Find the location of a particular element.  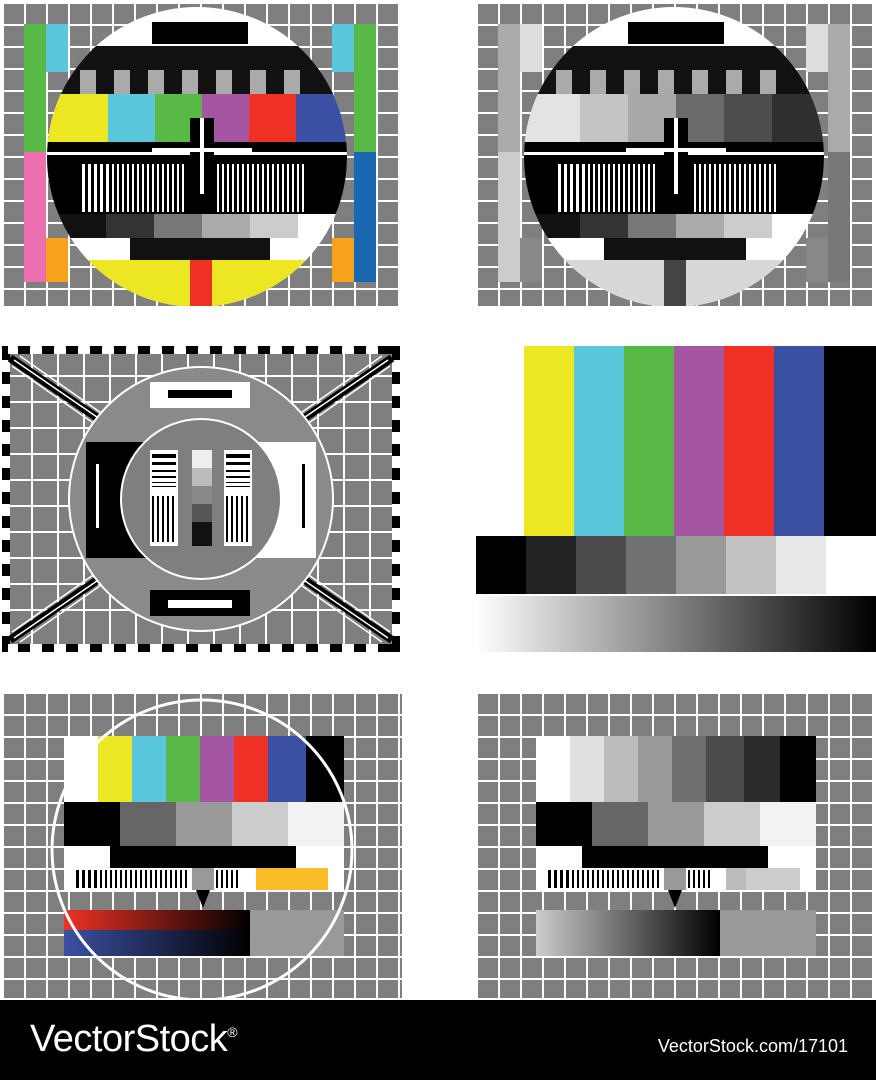

color-bars-pattern is located at coordinates (676, 499).